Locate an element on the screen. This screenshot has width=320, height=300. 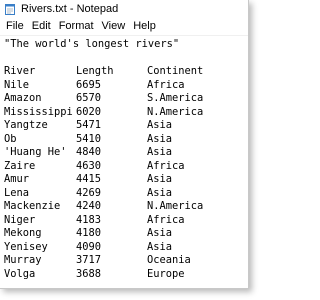
river-cell: Ob is located at coordinates (10, 138).